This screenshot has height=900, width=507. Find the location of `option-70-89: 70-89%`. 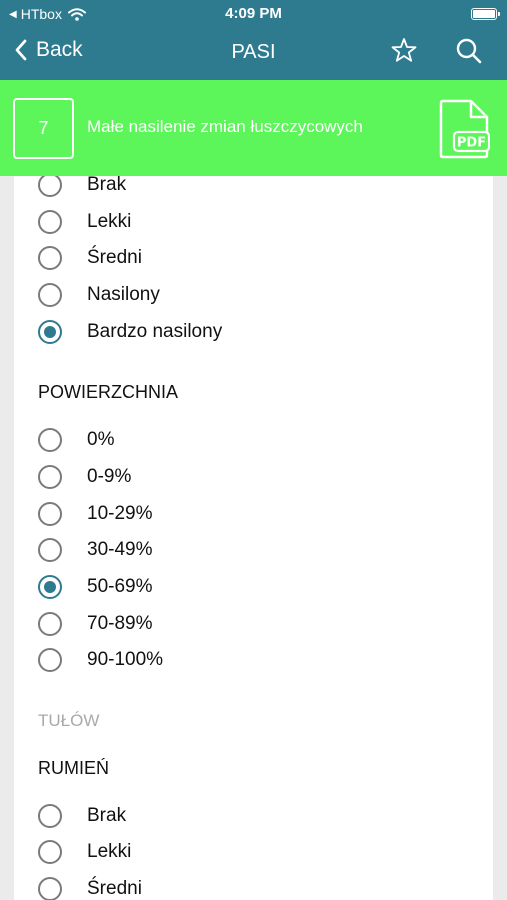

option-70-89: 70-89% is located at coordinates (253, 624).